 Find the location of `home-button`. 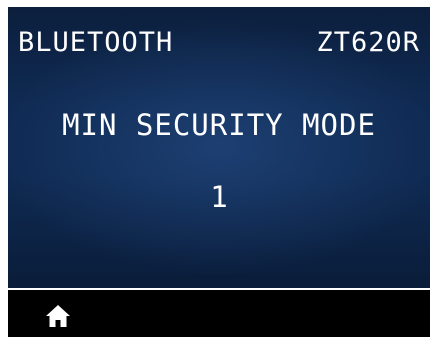

home-button is located at coordinates (58, 316).